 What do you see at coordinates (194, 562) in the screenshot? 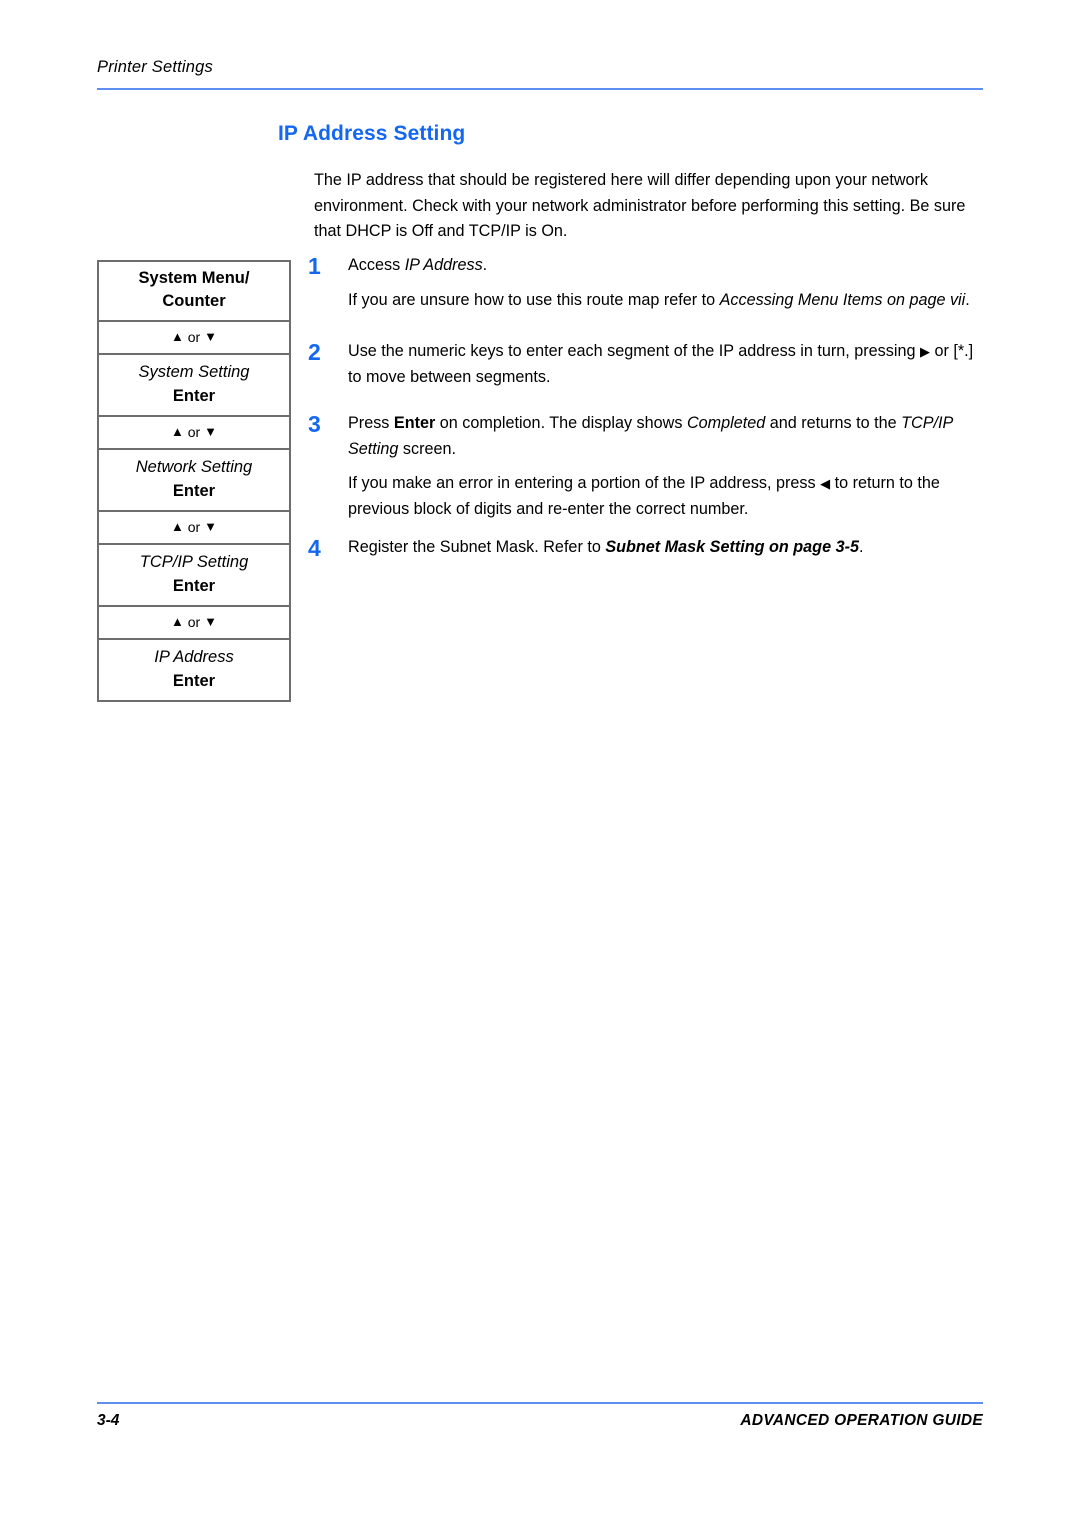
I see `route-label-tcpip-setting: TCP/IP Setting` at bounding box center [194, 562].